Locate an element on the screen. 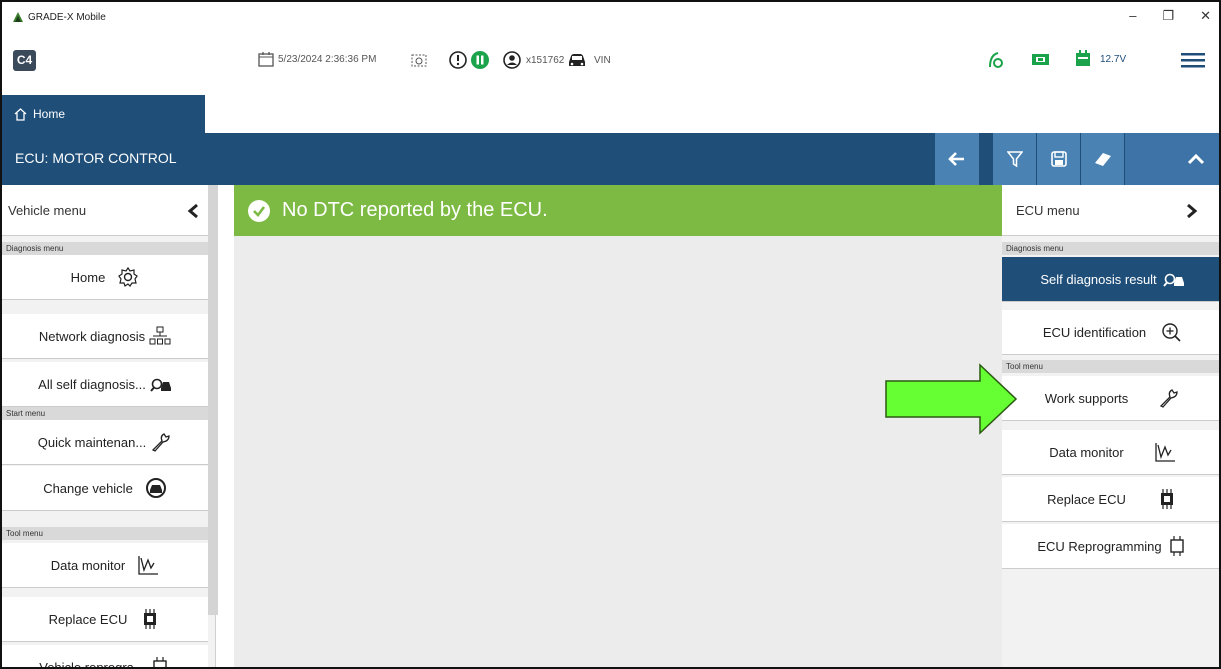 The height and width of the screenshot is (669, 1221). filter-icon is located at coordinates (1015, 159).